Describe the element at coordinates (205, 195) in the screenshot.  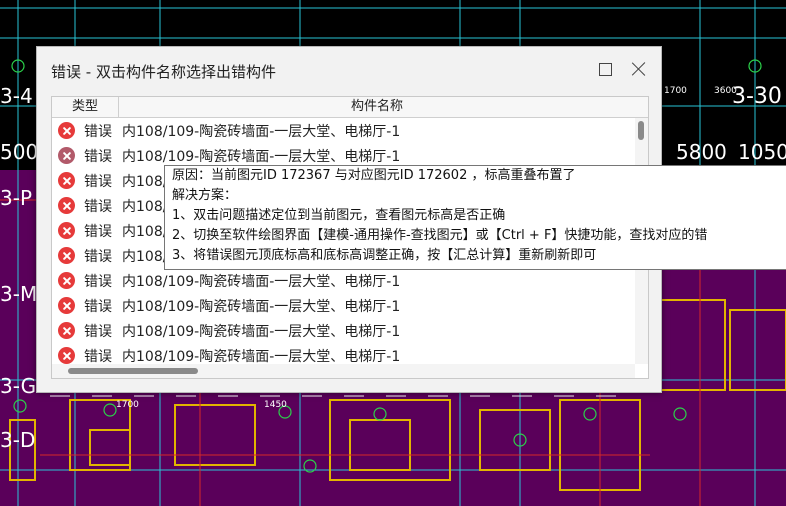
I see `tooltip-solution-heading: 解决方案：` at that location.